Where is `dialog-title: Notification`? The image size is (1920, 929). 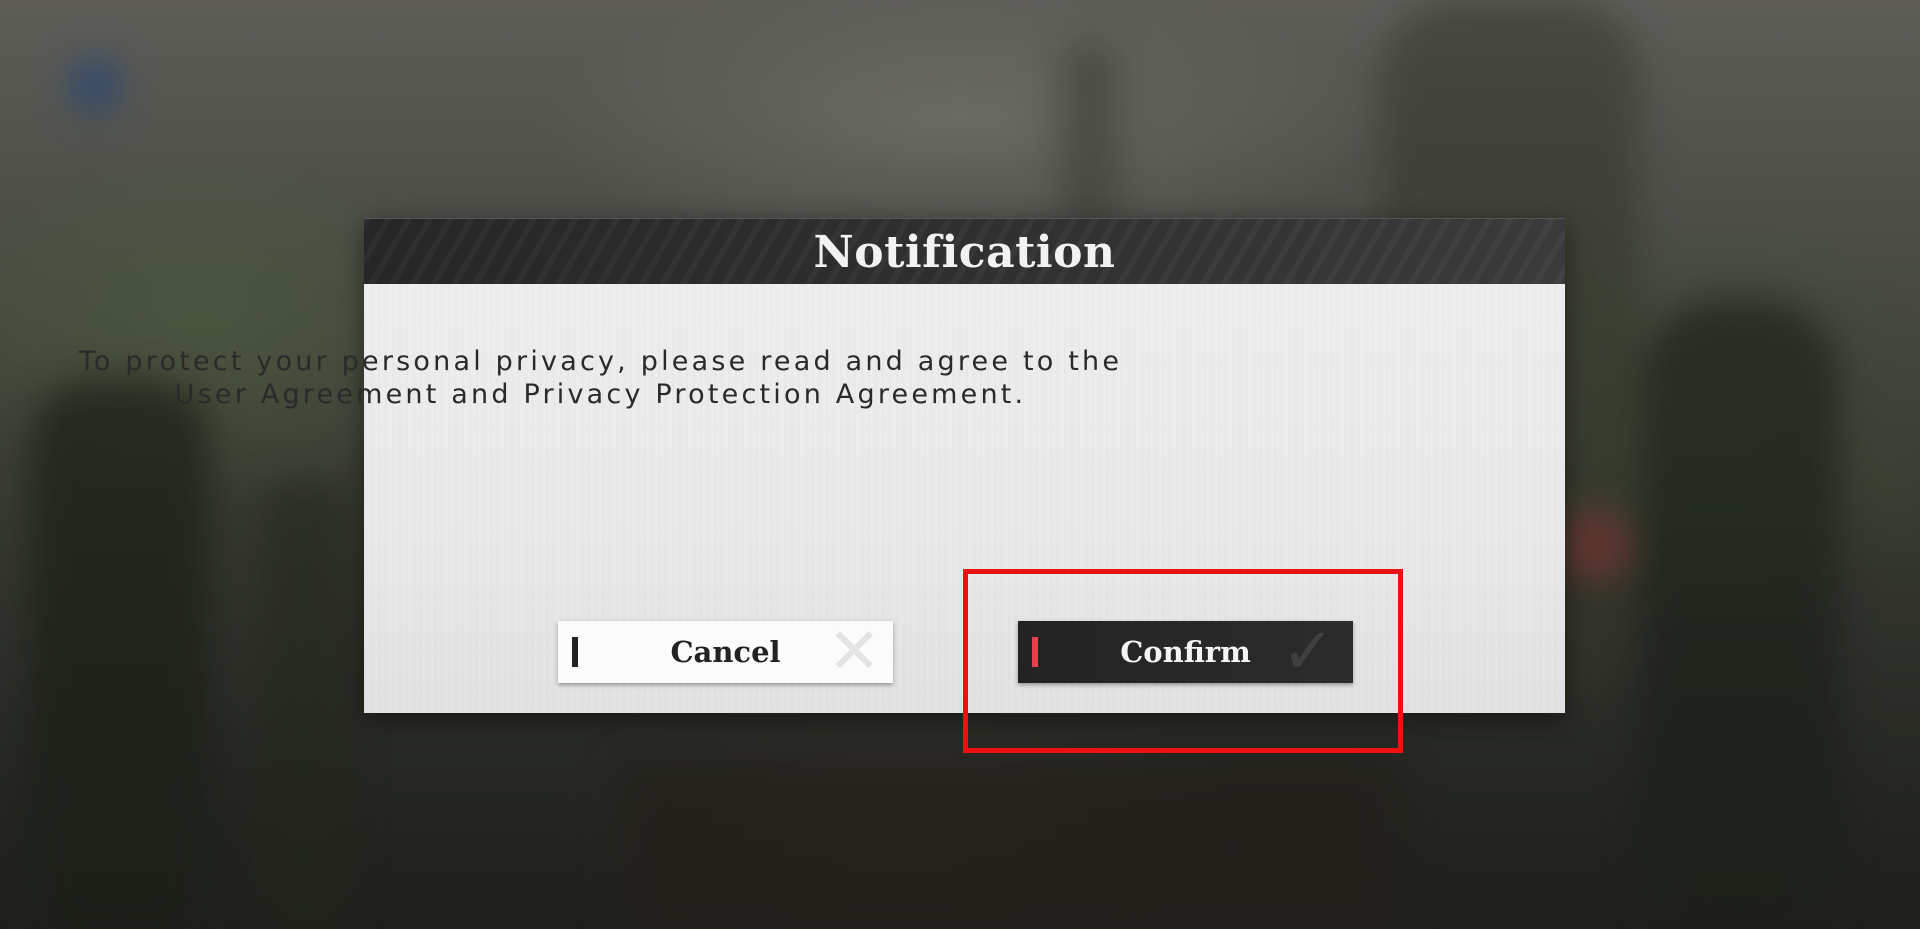 dialog-title: Notification is located at coordinates (964, 252).